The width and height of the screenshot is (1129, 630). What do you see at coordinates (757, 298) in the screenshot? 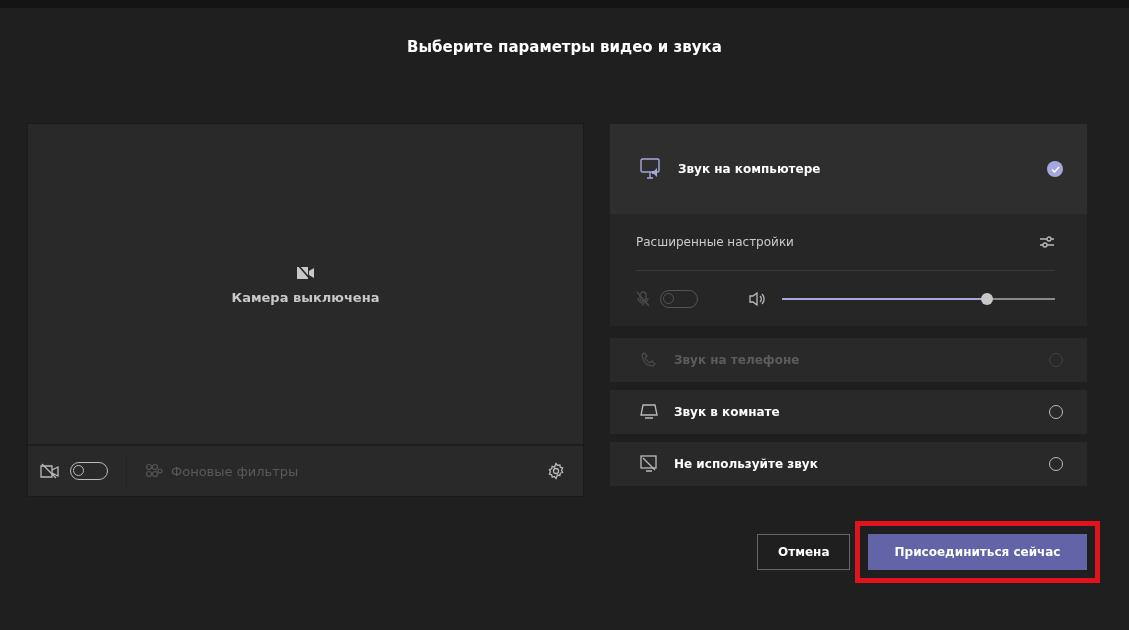
I see `speaker-icon` at bounding box center [757, 298].